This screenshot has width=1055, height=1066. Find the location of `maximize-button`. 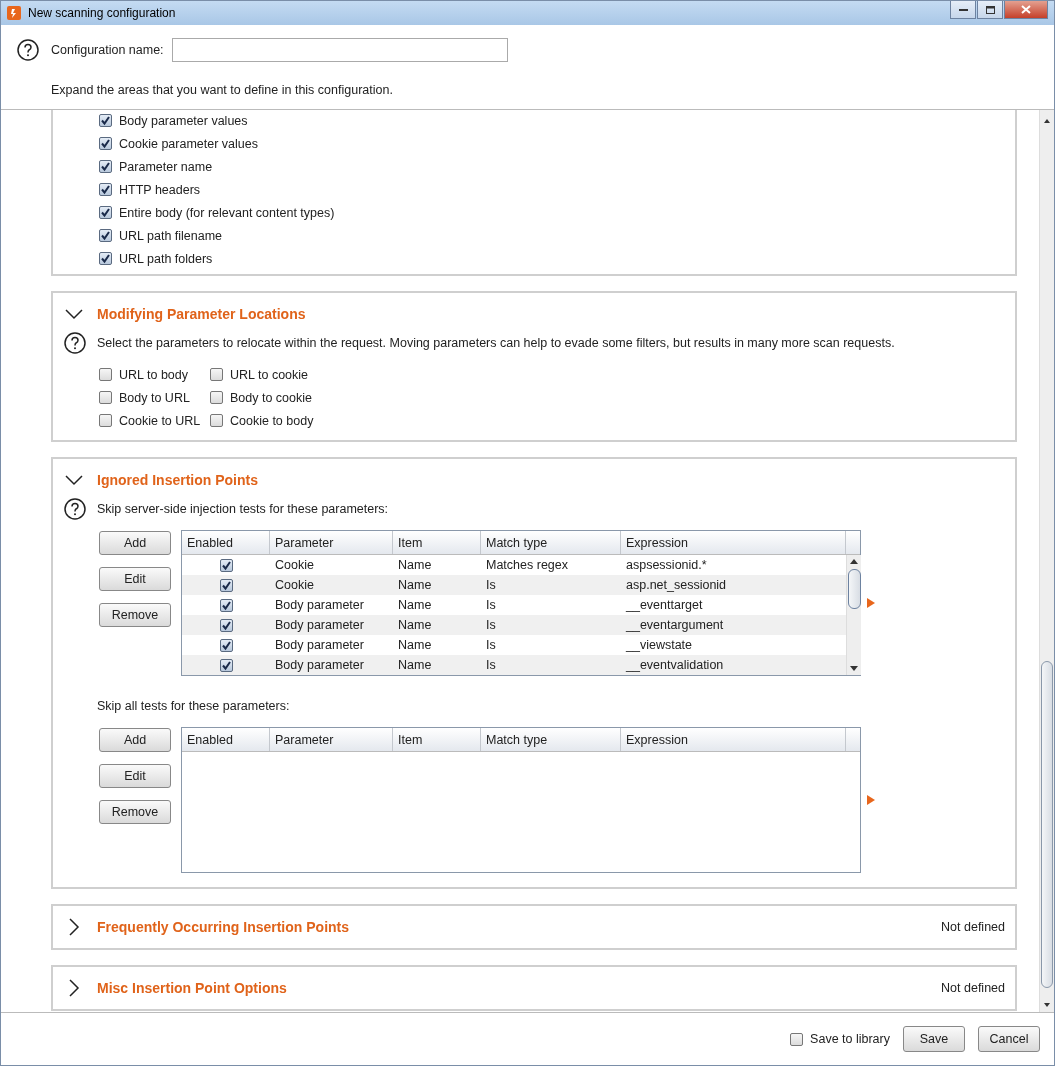

maximize-button is located at coordinates (990, 10).